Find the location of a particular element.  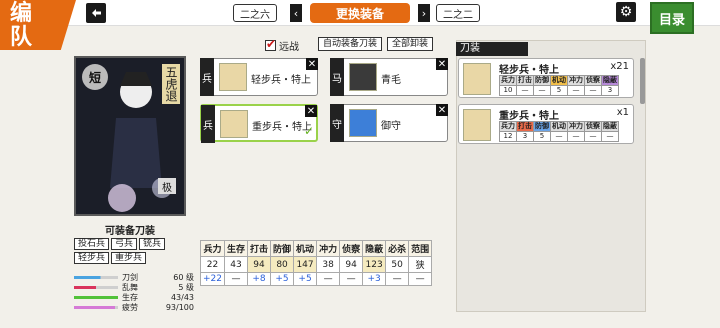

stat-row: 疲劳 93/100 is located at coordinates (134, 307).